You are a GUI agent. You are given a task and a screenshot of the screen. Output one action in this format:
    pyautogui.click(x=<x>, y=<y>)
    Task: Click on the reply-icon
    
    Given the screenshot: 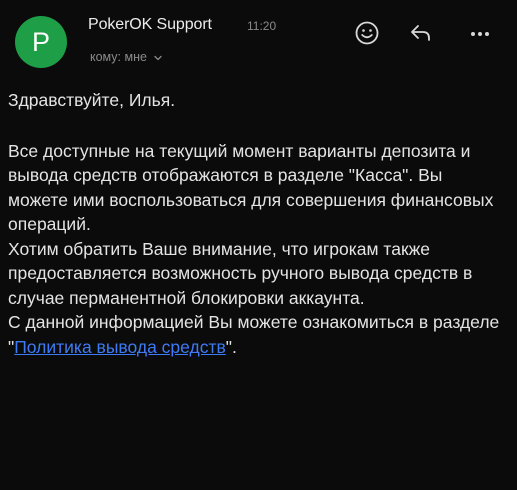 What is the action you would take?
    pyautogui.click(x=421, y=35)
    